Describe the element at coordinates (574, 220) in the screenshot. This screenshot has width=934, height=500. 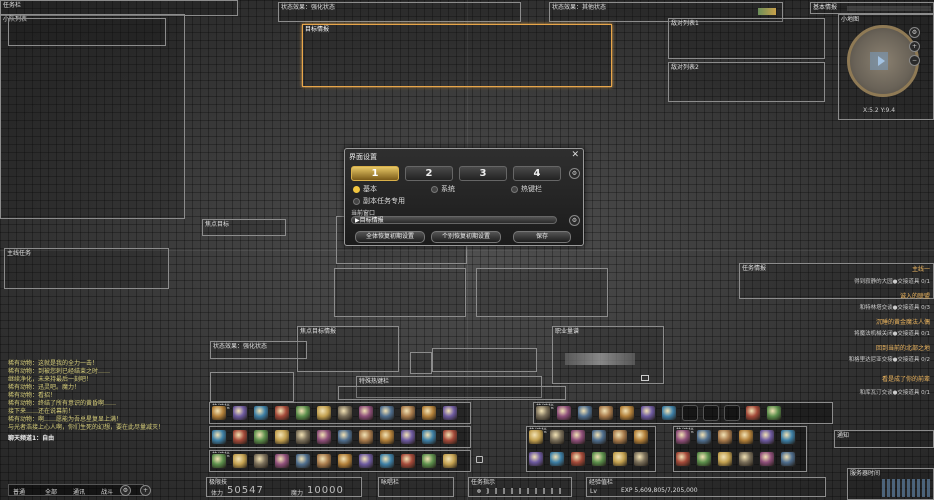
I see `window-options-icon: ⚙` at that location.